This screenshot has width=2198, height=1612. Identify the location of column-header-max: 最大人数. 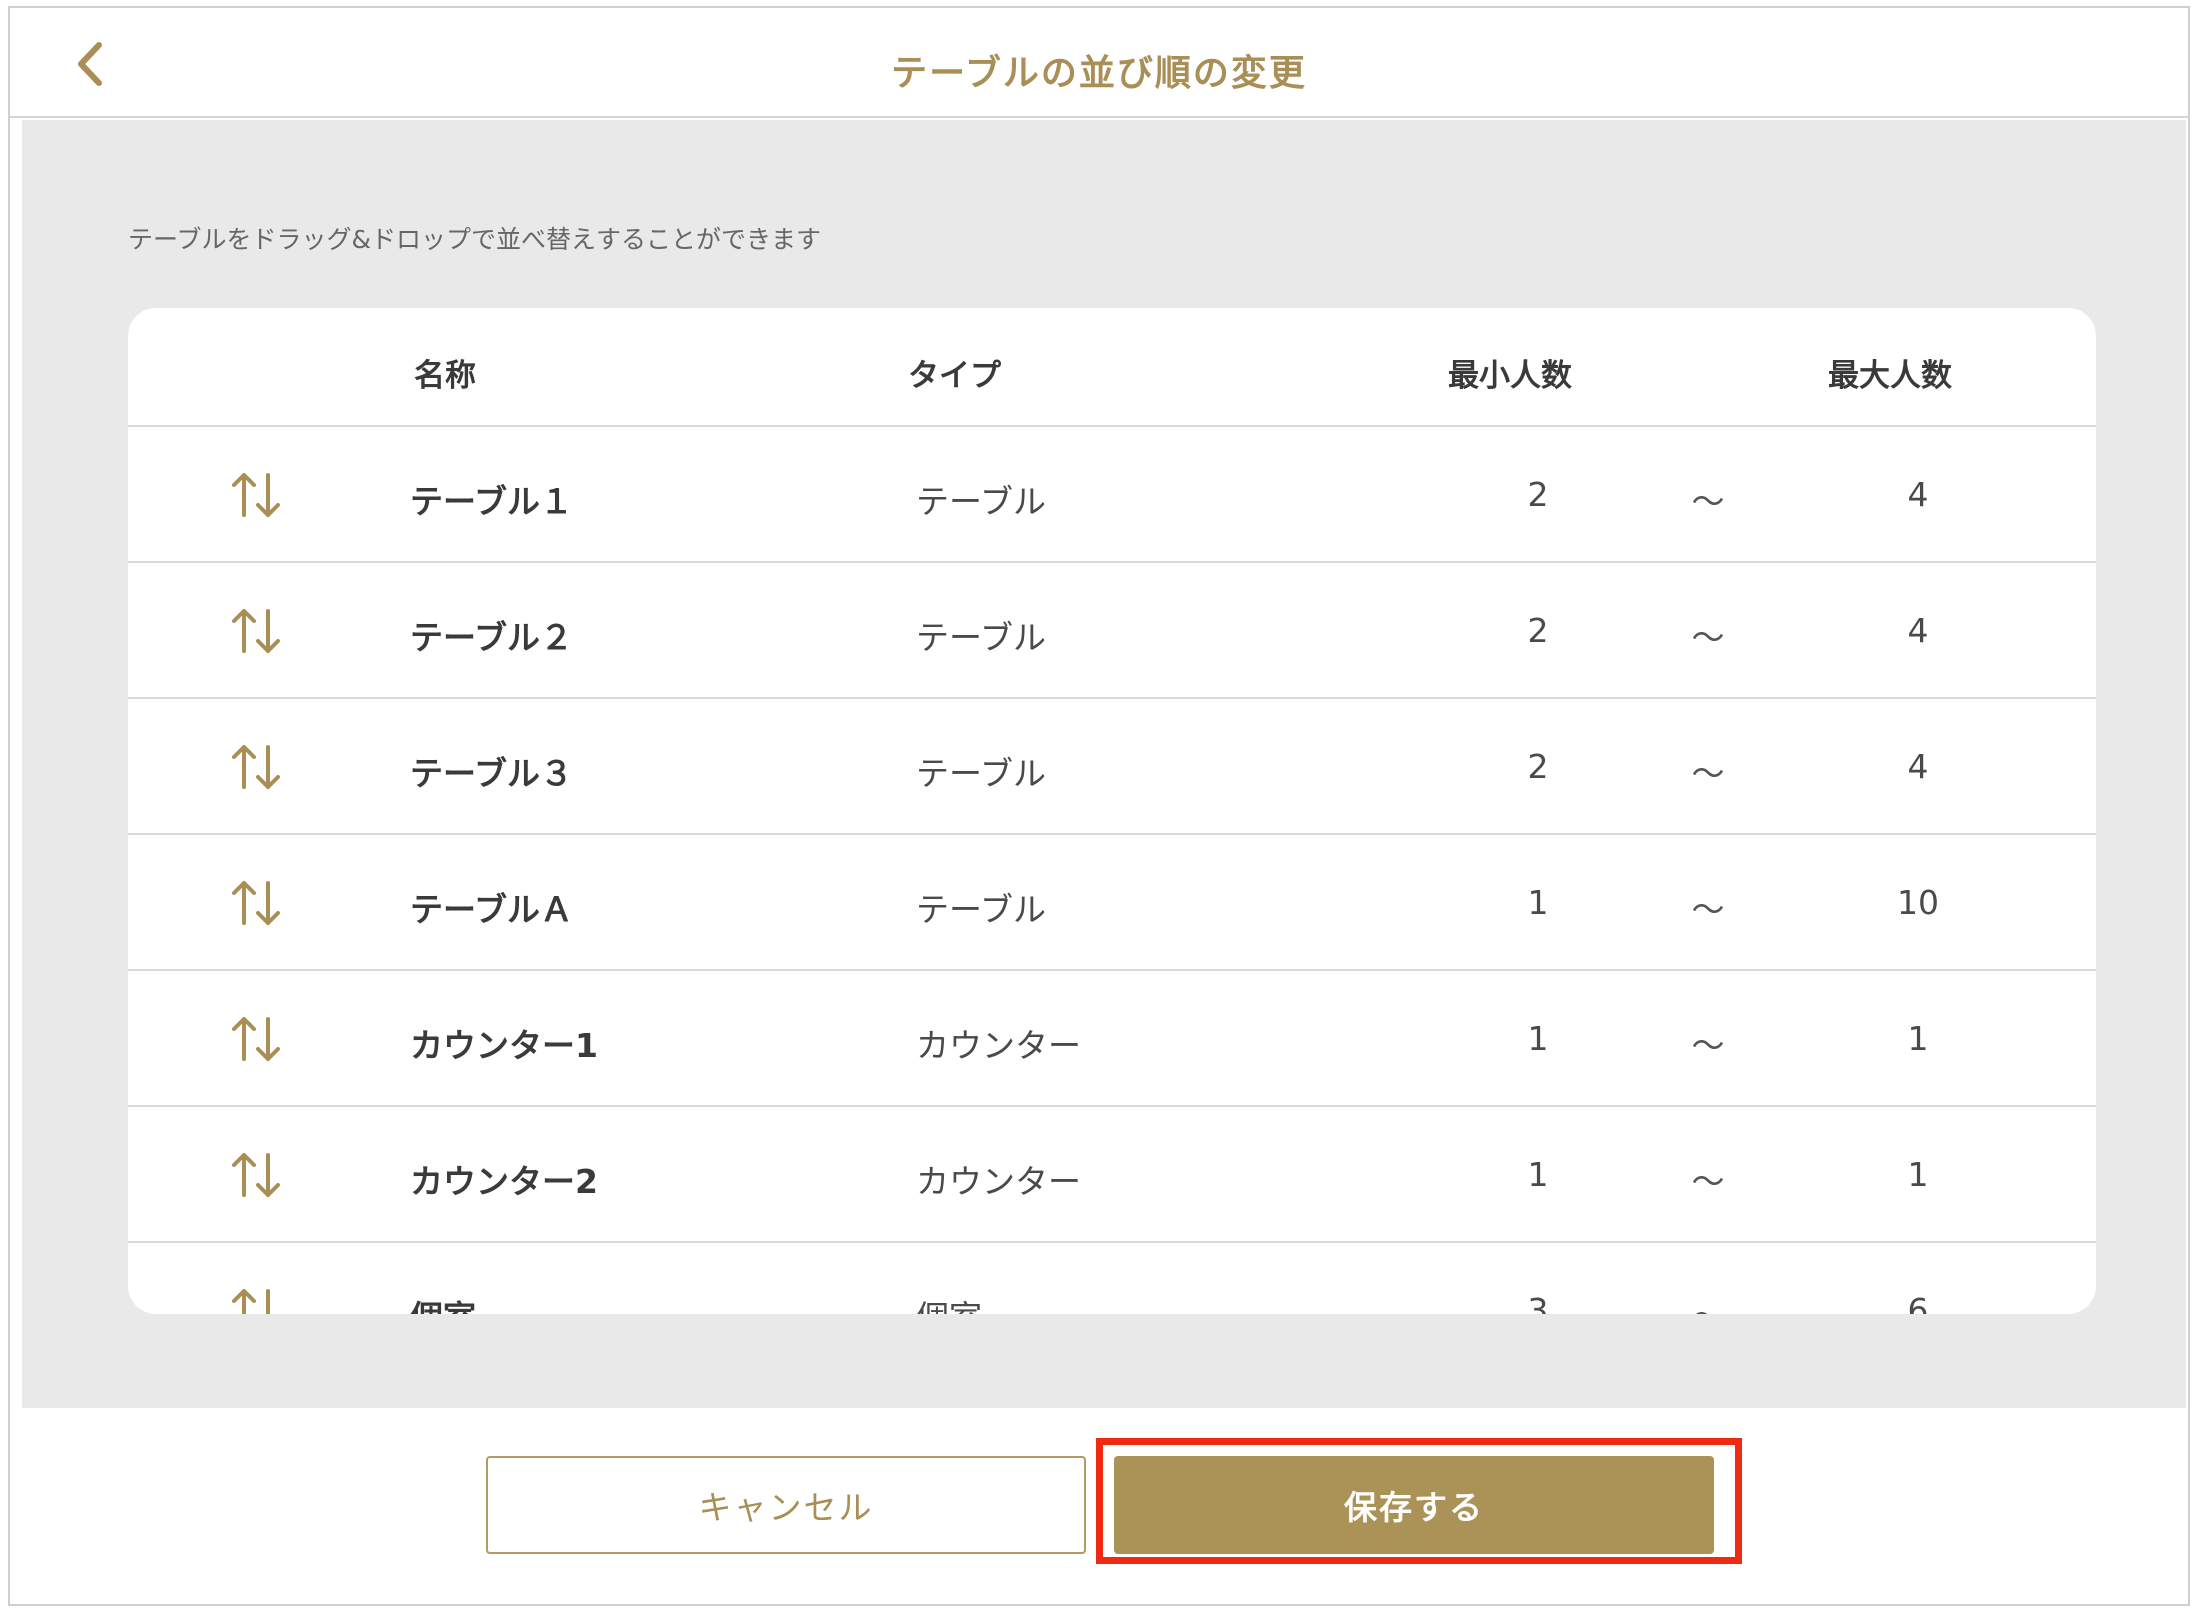
(1890, 376).